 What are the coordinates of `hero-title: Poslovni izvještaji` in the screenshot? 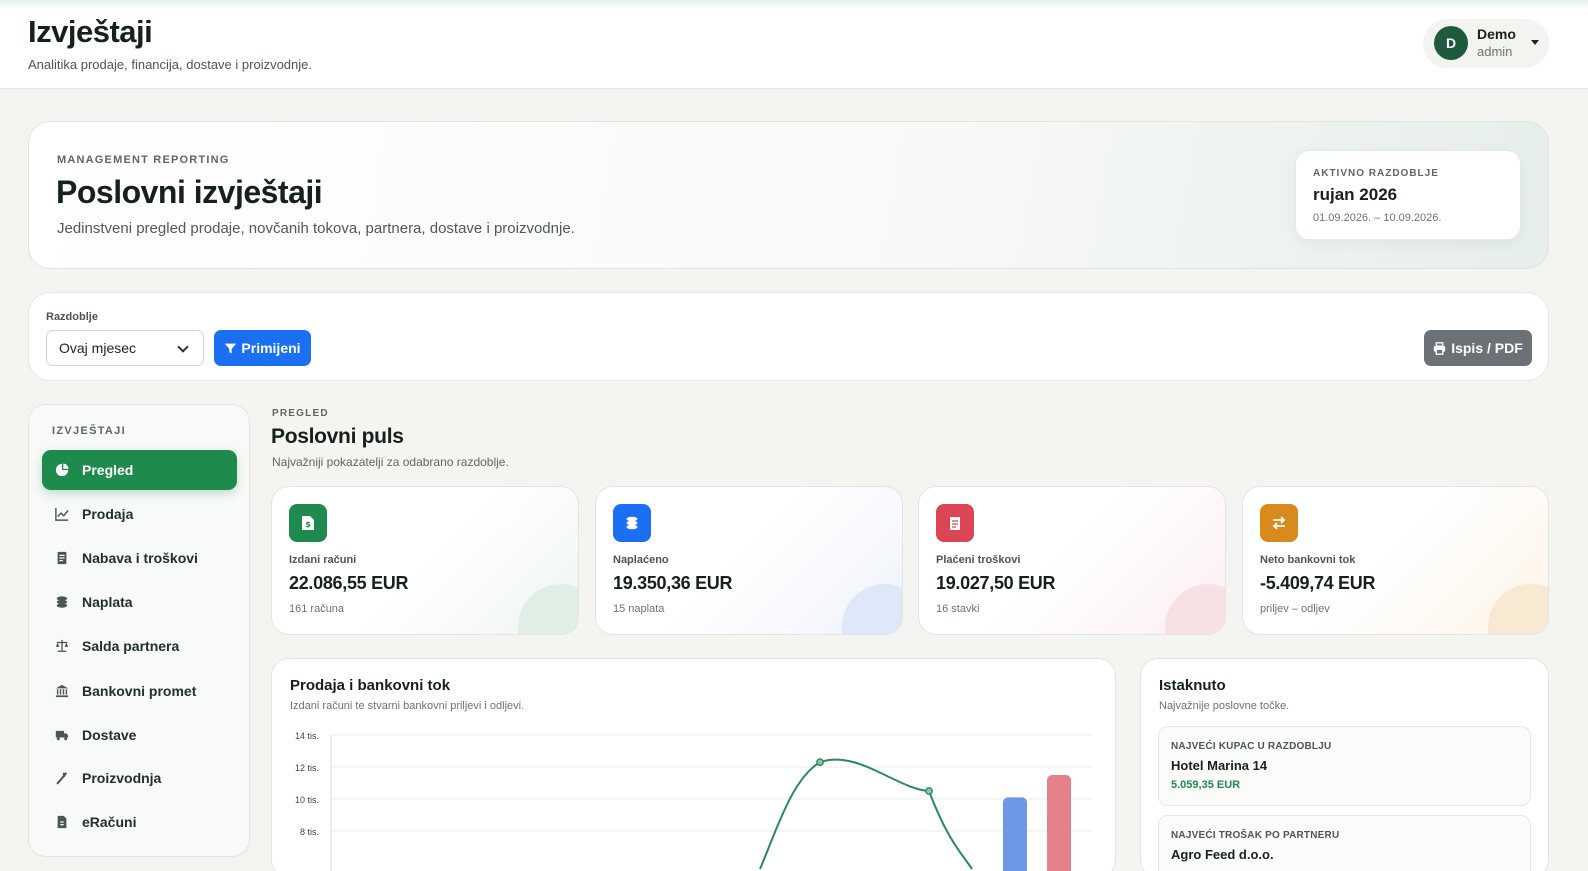 It's located at (189, 192).